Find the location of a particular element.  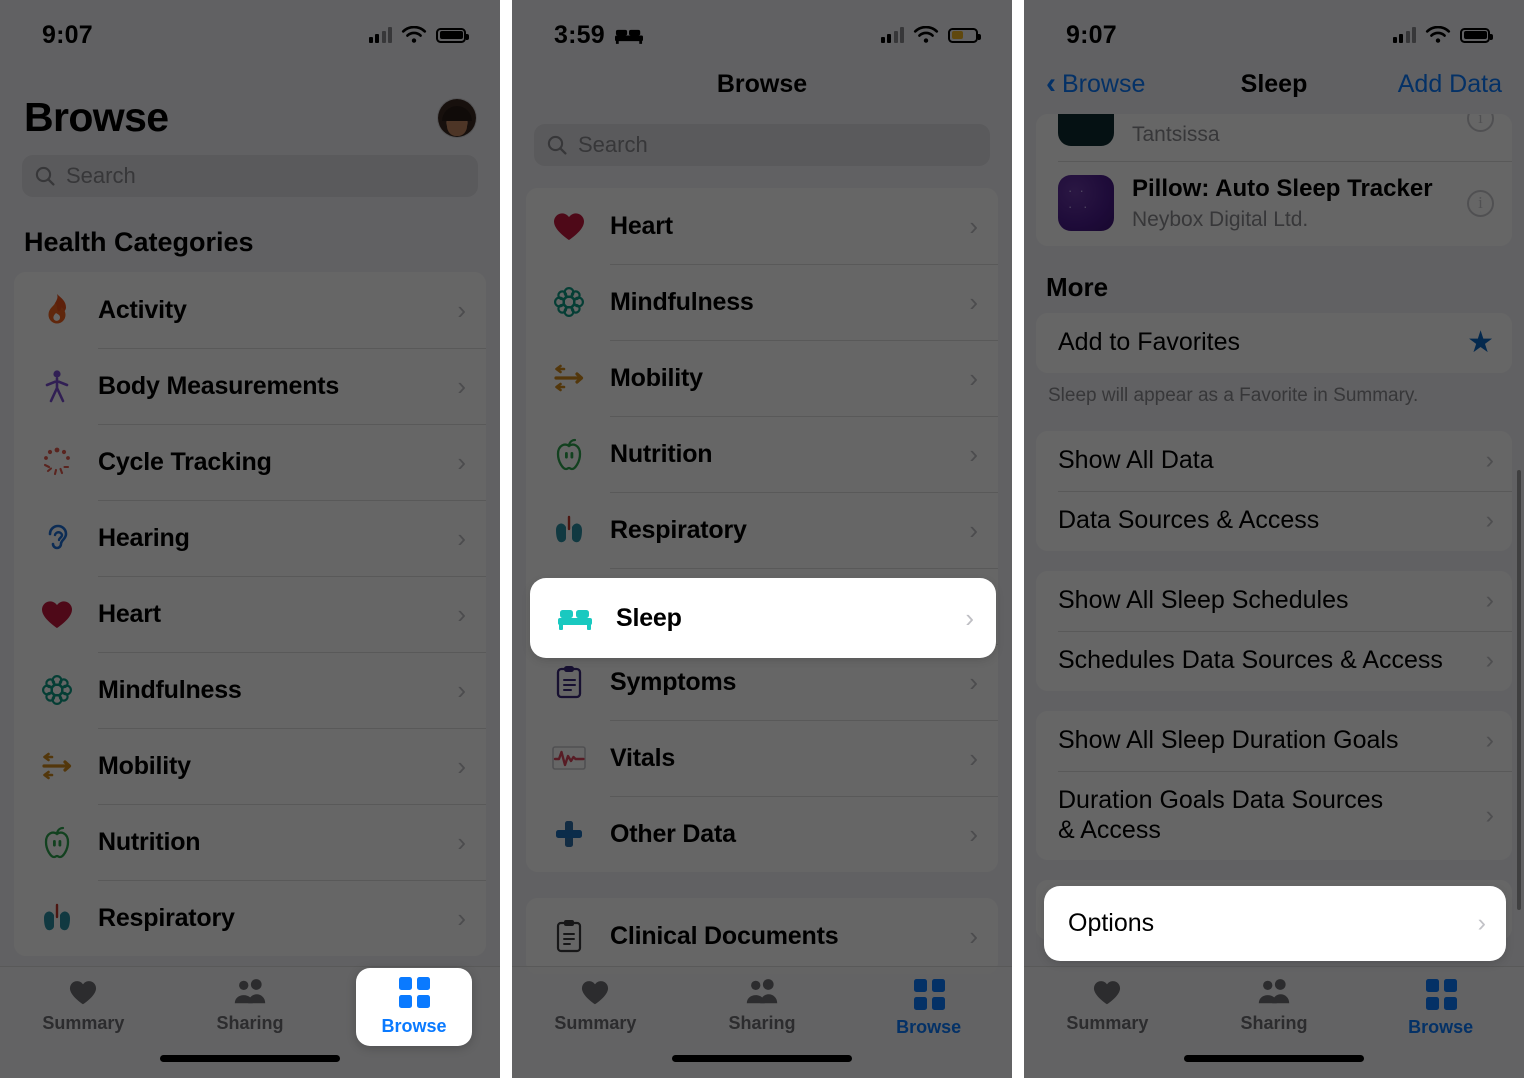

list-item-body-measurements: Body Measurements › is located at coordinates (250, 386).